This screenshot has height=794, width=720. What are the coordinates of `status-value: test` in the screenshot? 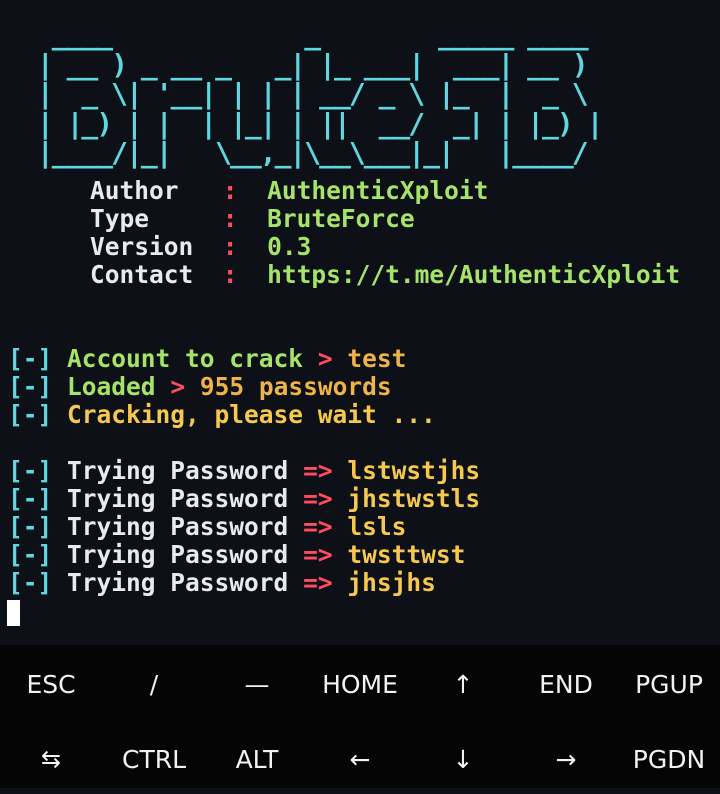 It's located at (377, 358).